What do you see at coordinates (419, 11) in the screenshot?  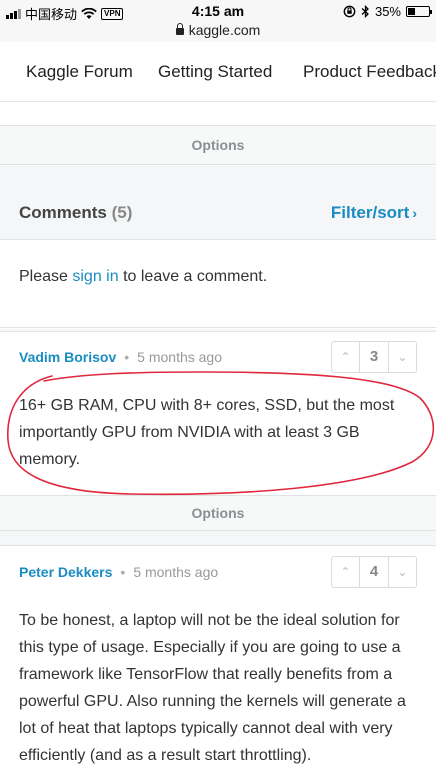 I see `battery-icon` at bounding box center [419, 11].